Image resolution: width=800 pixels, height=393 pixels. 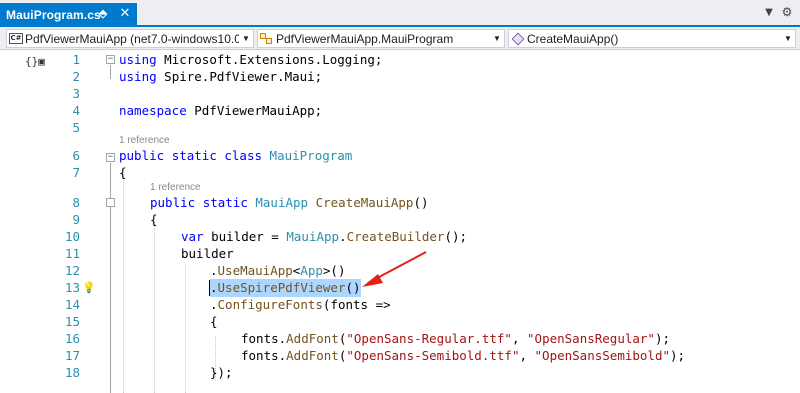 I want to click on class-dropdown: PdfViewerMauiApp.MauiProgram ▼, so click(x=381, y=38).